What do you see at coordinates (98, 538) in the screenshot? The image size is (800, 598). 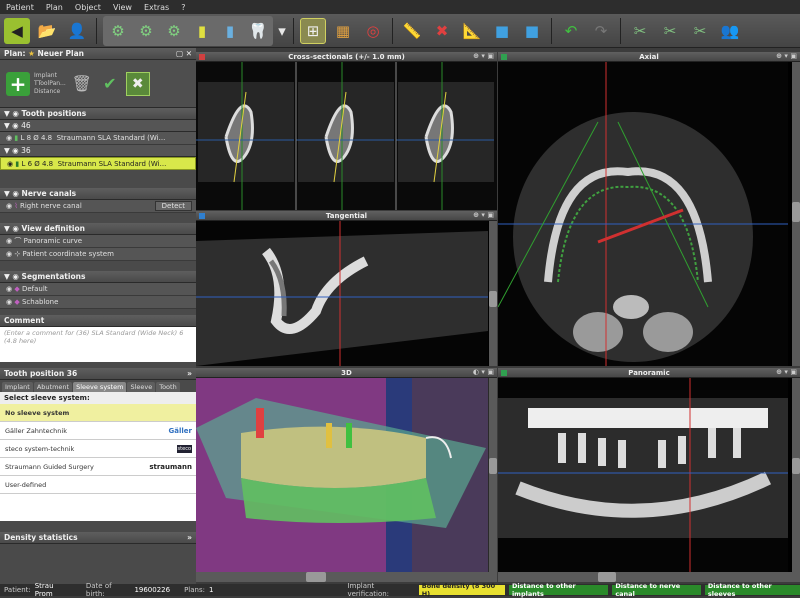 I see `density-header: Density statistics »` at bounding box center [98, 538].